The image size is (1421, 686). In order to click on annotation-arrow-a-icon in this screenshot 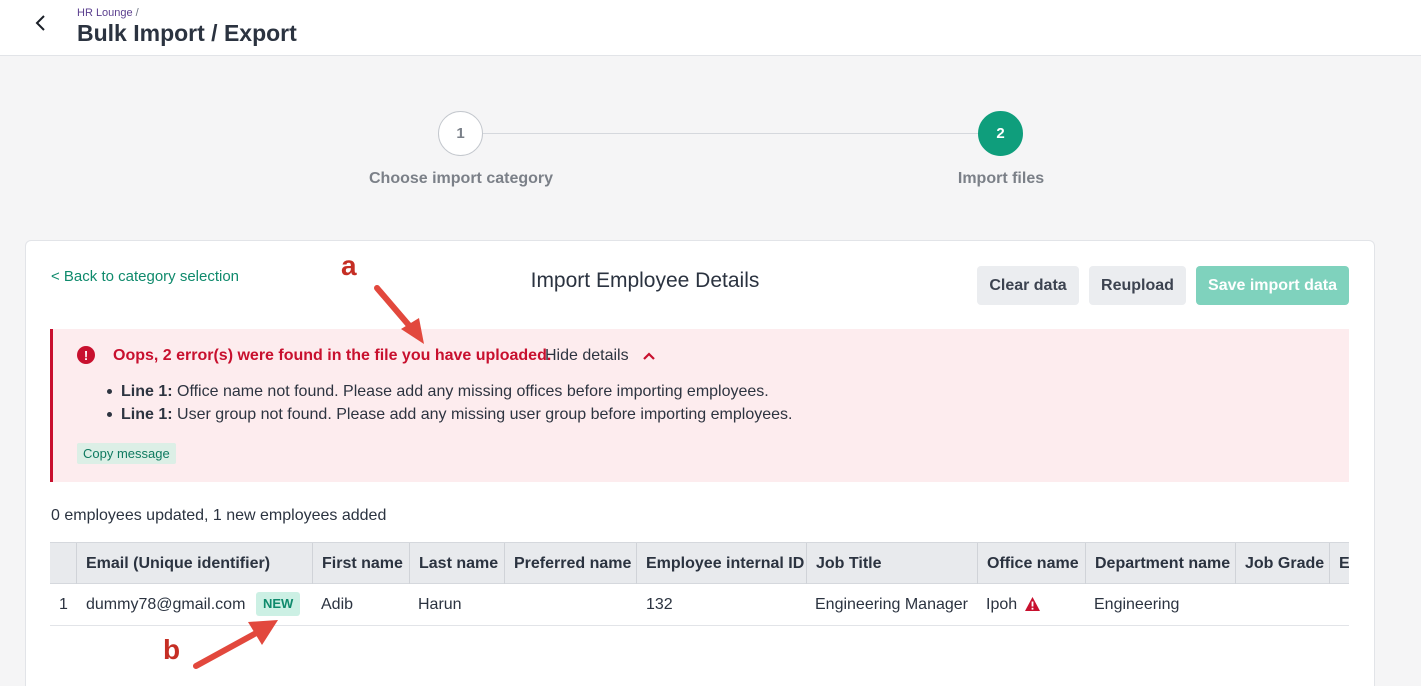, I will do `click(399, 314)`.